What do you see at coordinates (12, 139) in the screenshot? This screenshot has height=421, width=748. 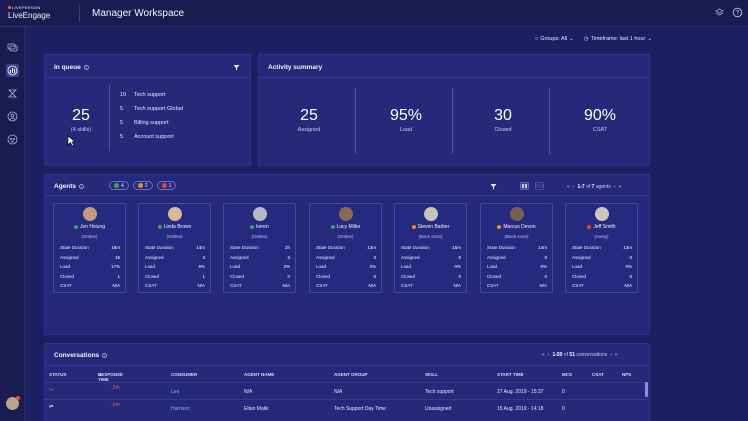 I see `sidebar-groups-icon` at bounding box center [12, 139].